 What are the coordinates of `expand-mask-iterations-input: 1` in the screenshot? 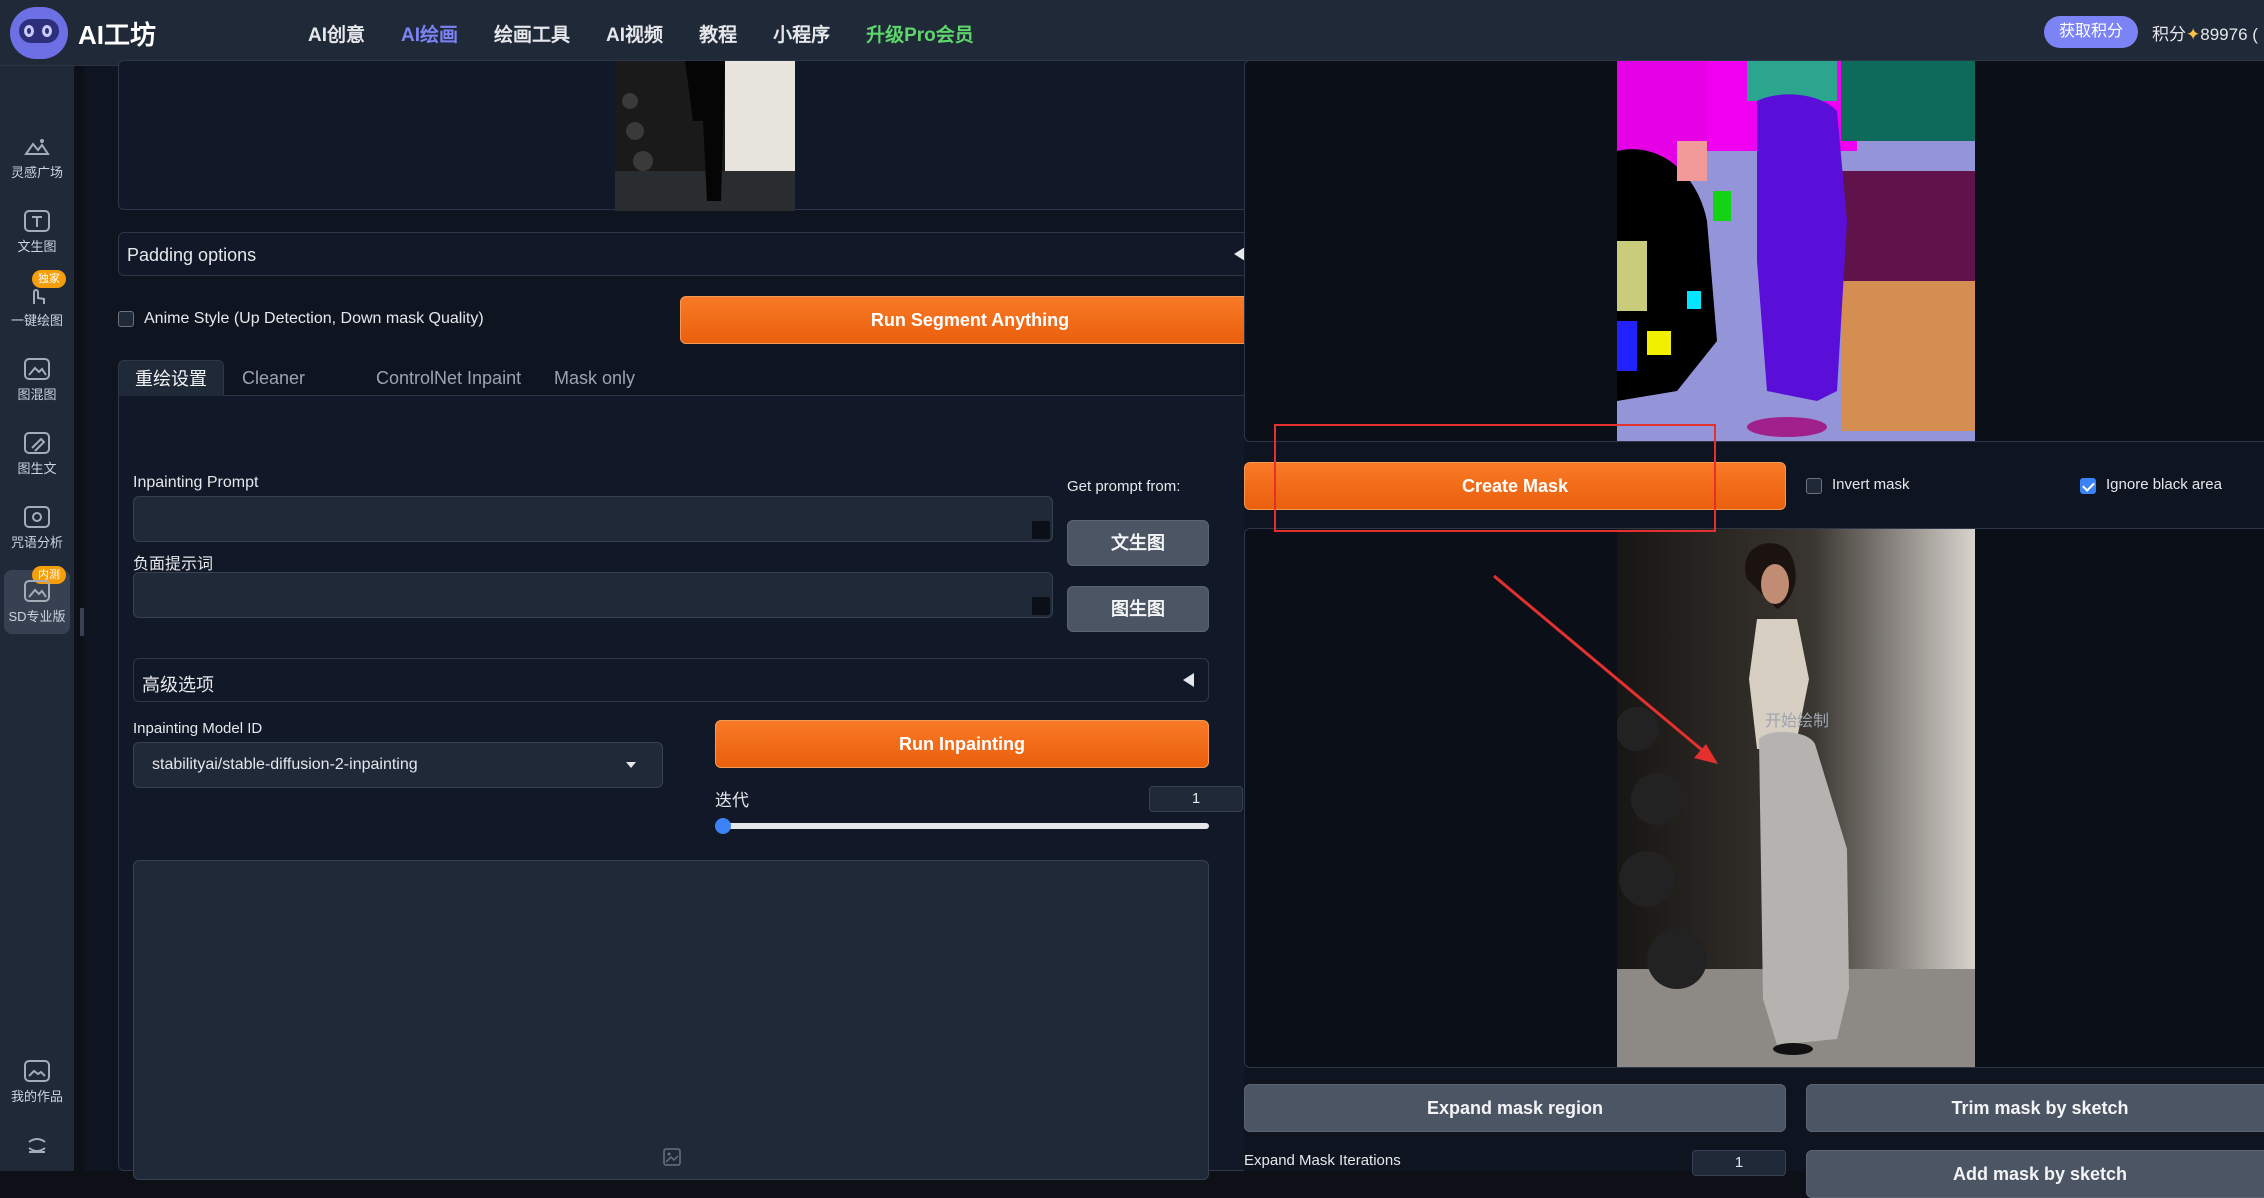 It's located at (1739, 1163).